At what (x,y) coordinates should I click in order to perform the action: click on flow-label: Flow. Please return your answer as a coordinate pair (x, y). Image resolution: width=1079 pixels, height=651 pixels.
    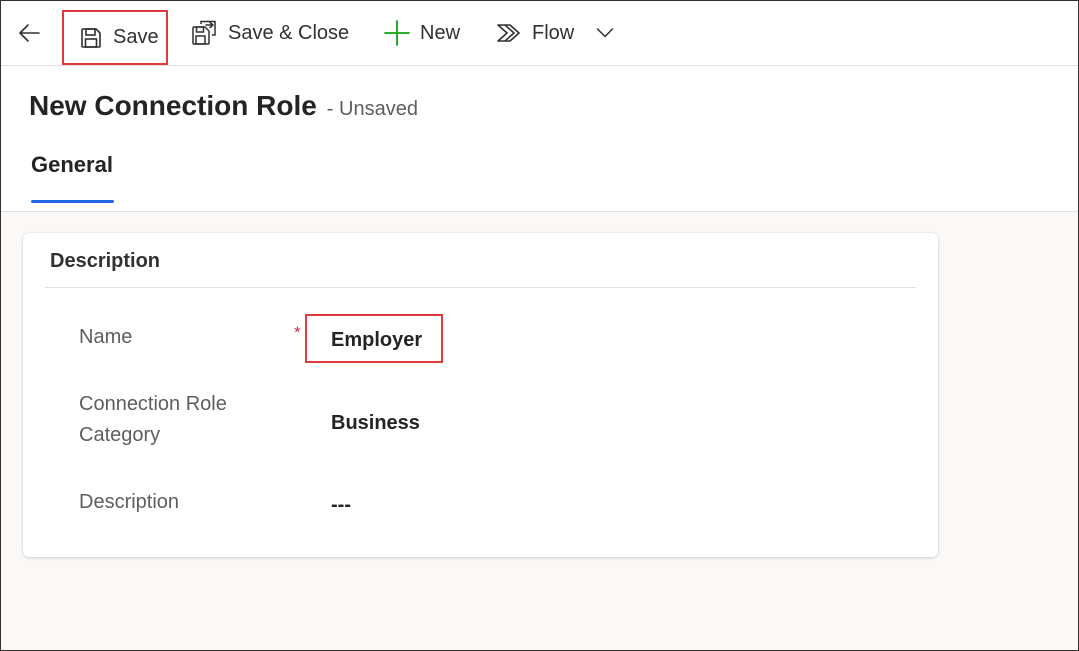
    Looking at the image, I should click on (553, 32).